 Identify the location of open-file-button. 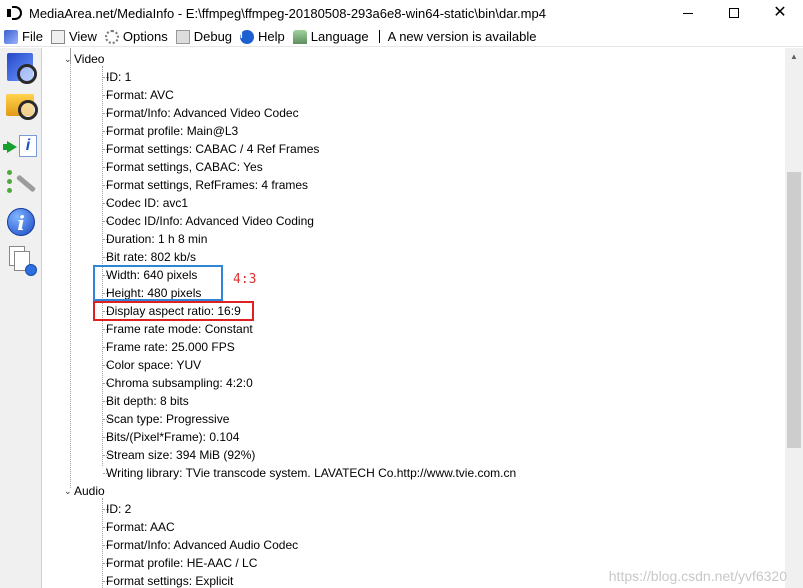
(21, 68).